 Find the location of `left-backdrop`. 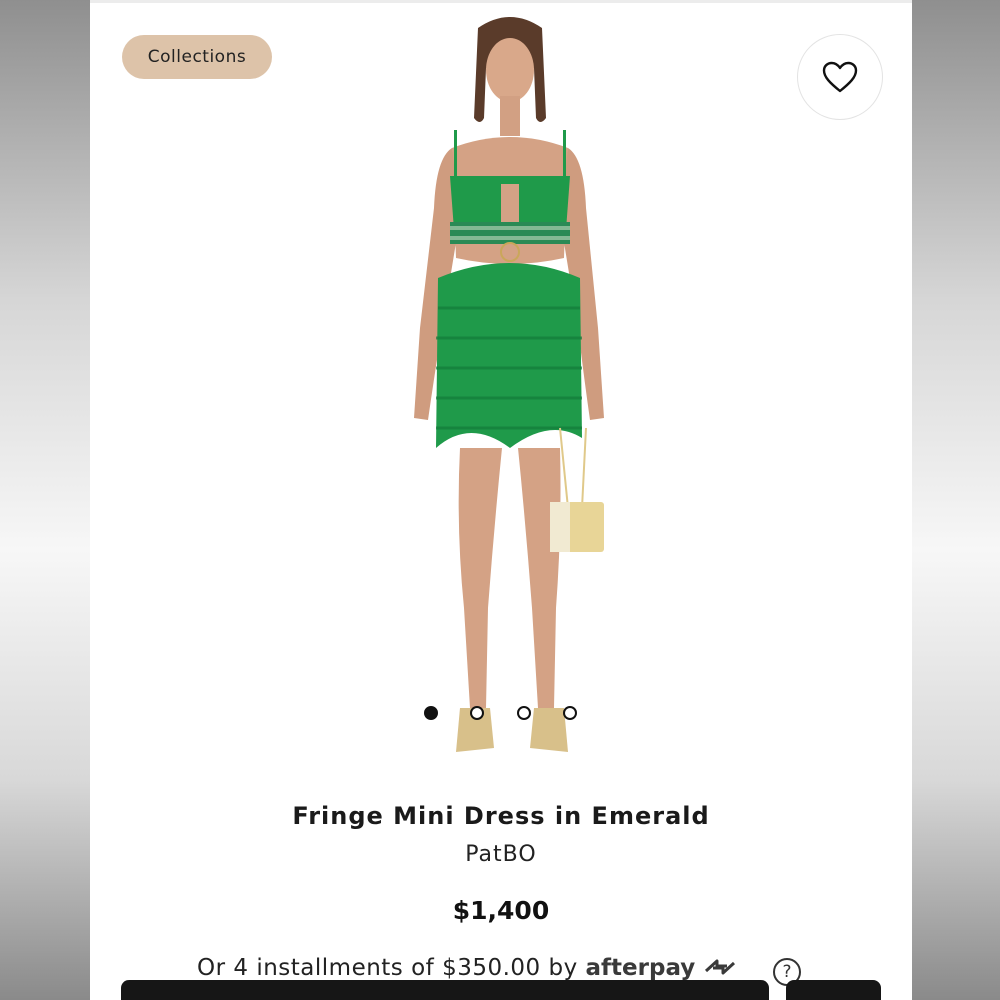

left-backdrop is located at coordinates (45, 500).